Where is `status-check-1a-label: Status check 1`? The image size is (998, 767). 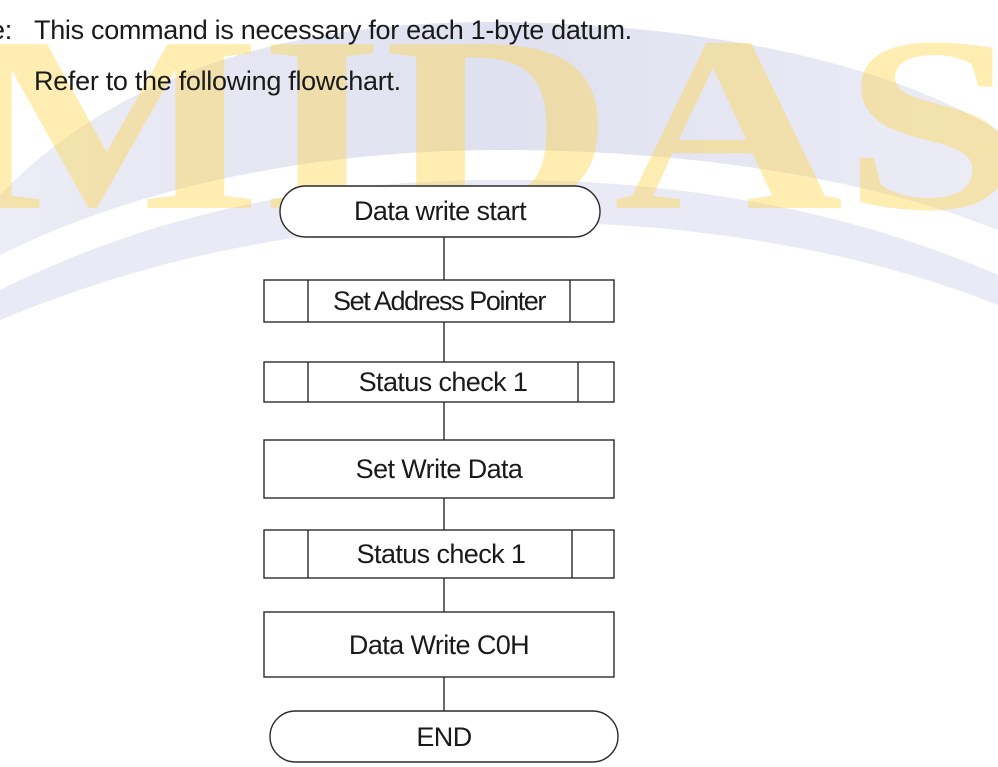 status-check-1a-label: Status check 1 is located at coordinates (443, 382).